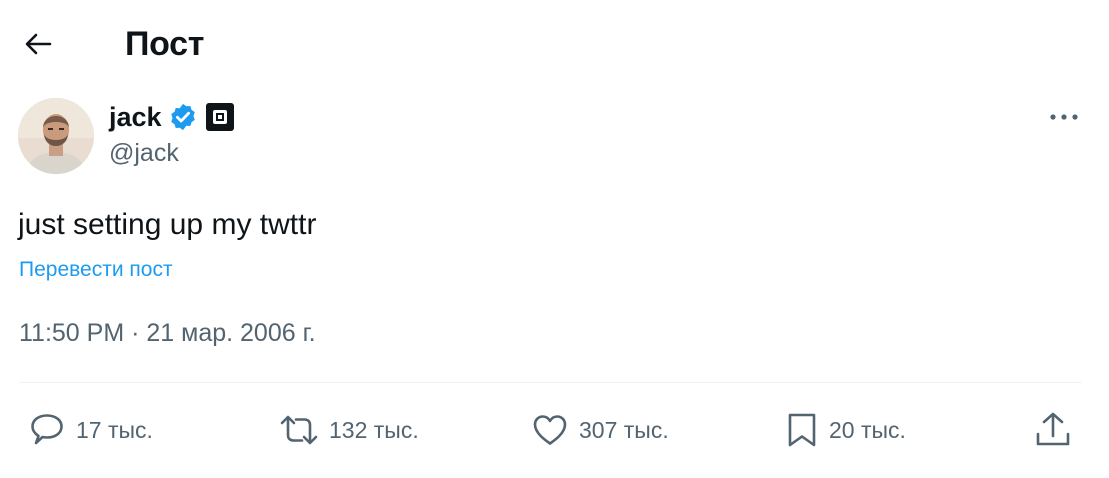 The width and height of the screenshot is (1109, 478). What do you see at coordinates (624, 430) in the screenshot?
I see `like-count: 307 тыс.` at bounding box center [624, 430].